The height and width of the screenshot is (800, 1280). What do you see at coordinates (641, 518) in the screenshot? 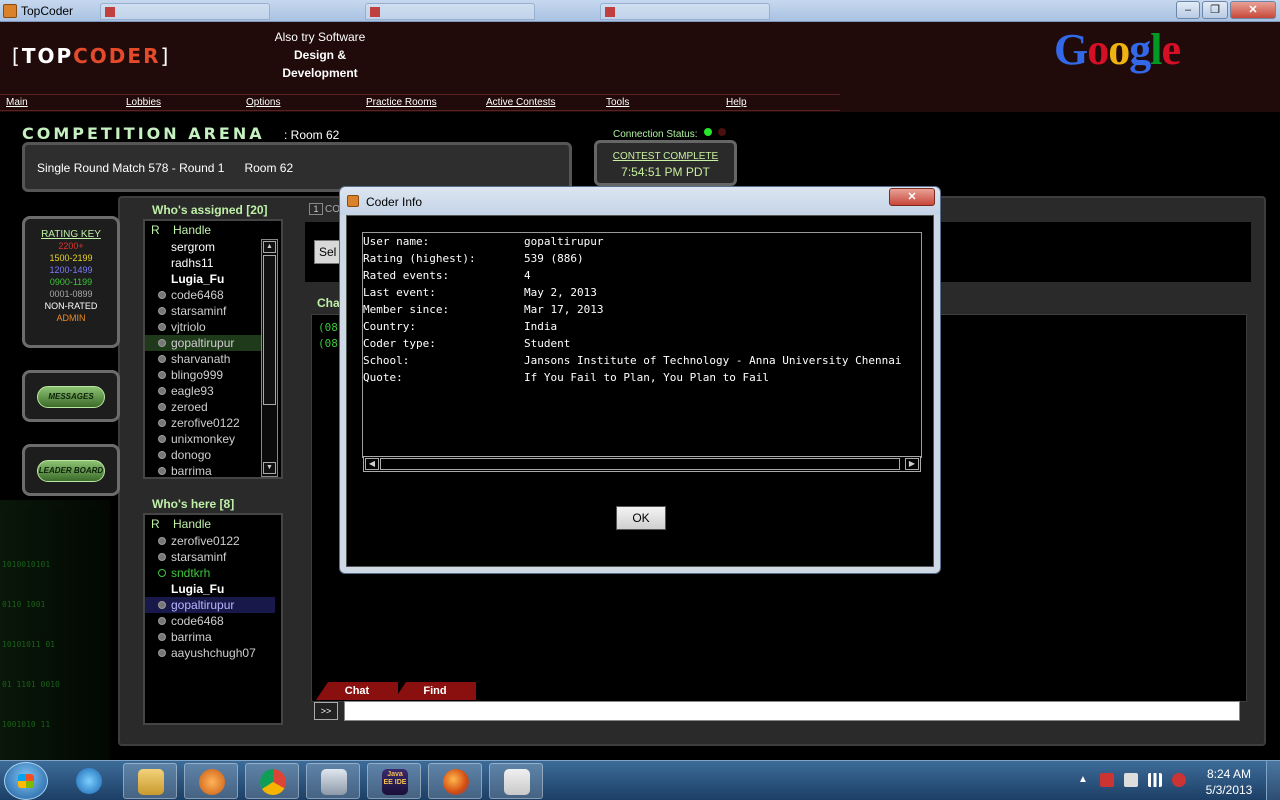
I see `ok-button: OK` at bounding box center [641, 518].